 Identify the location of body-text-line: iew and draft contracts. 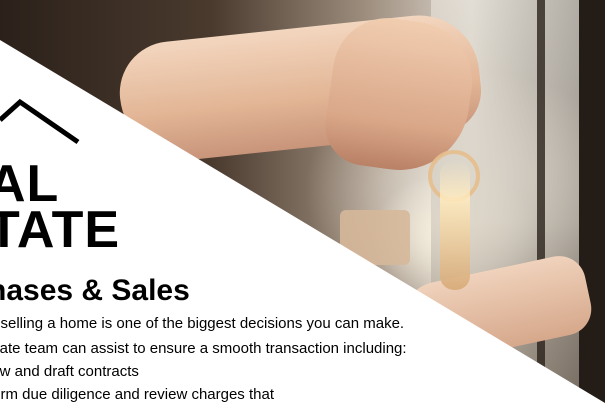
(69, 371).